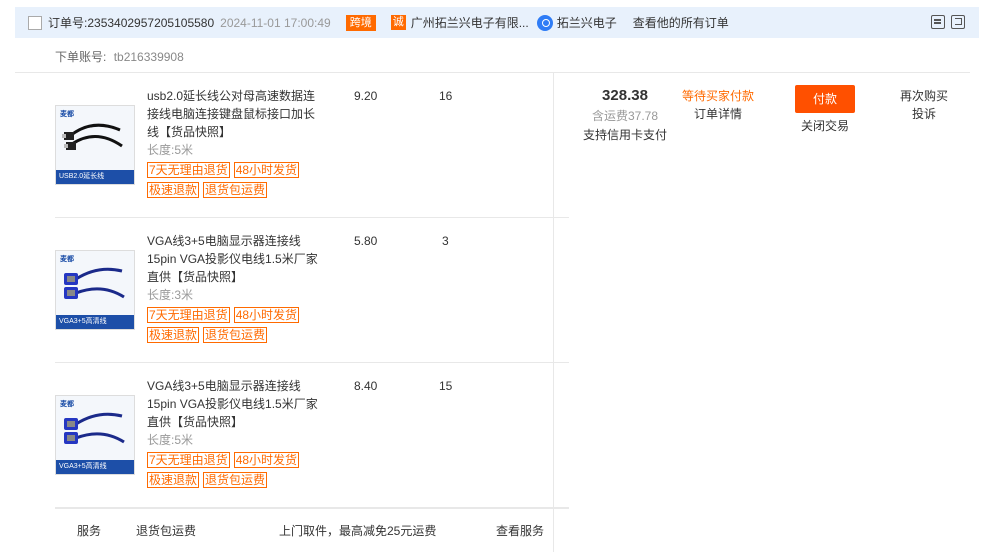 Image resolution: width=998 pixels, height=552 pixels. Describe the element at coordinates (358, 531) in the screenshot. I see `service-desc: 上门取件，最高减免25元运费` at that location.